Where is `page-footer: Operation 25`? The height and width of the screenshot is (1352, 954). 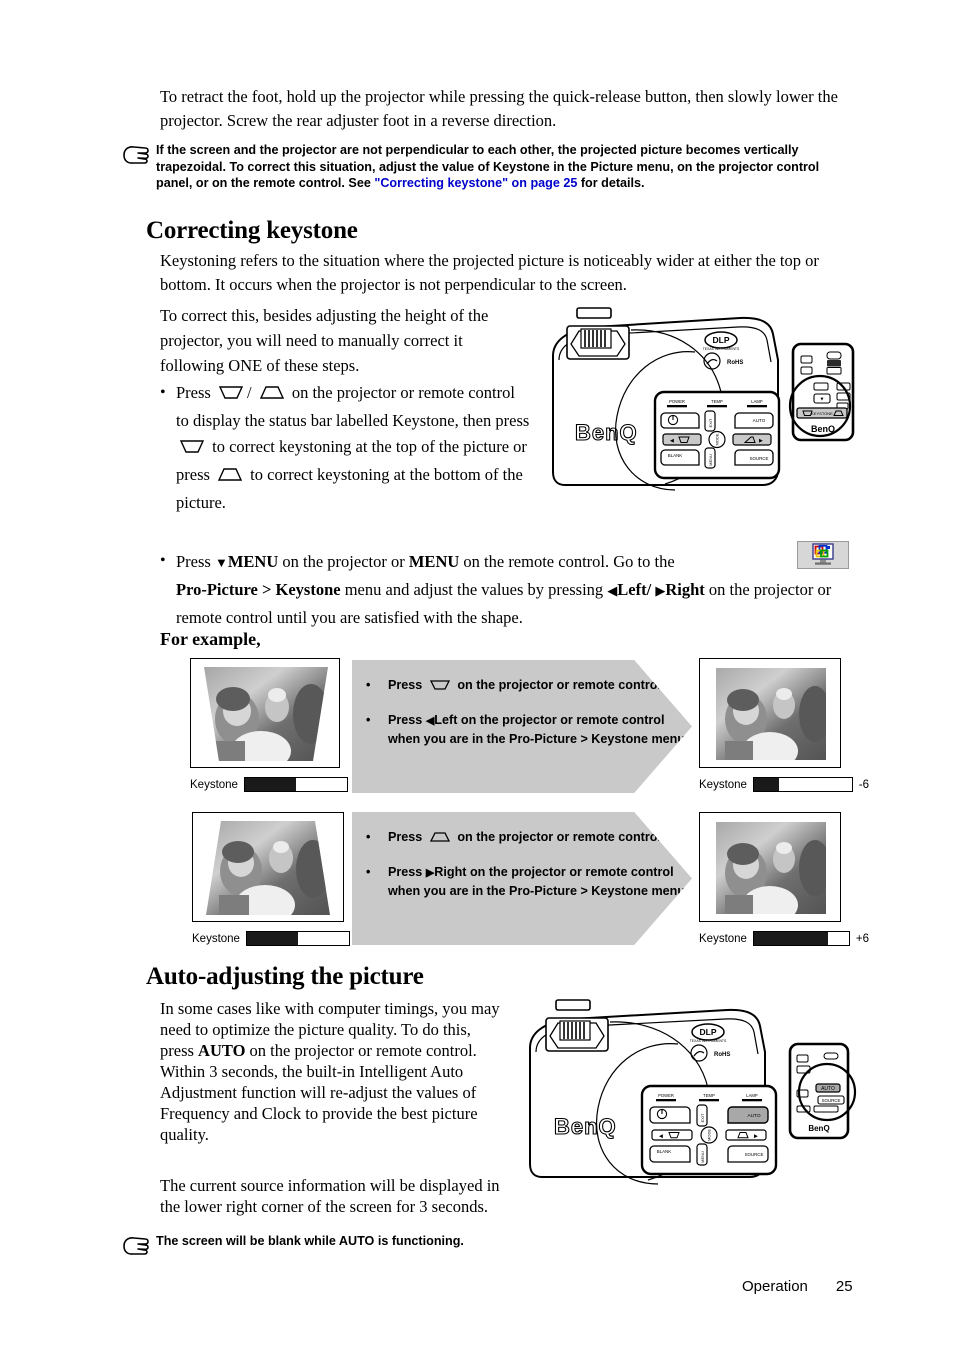
page-footer: Operation 25 is located at coordinates (797, 1286).